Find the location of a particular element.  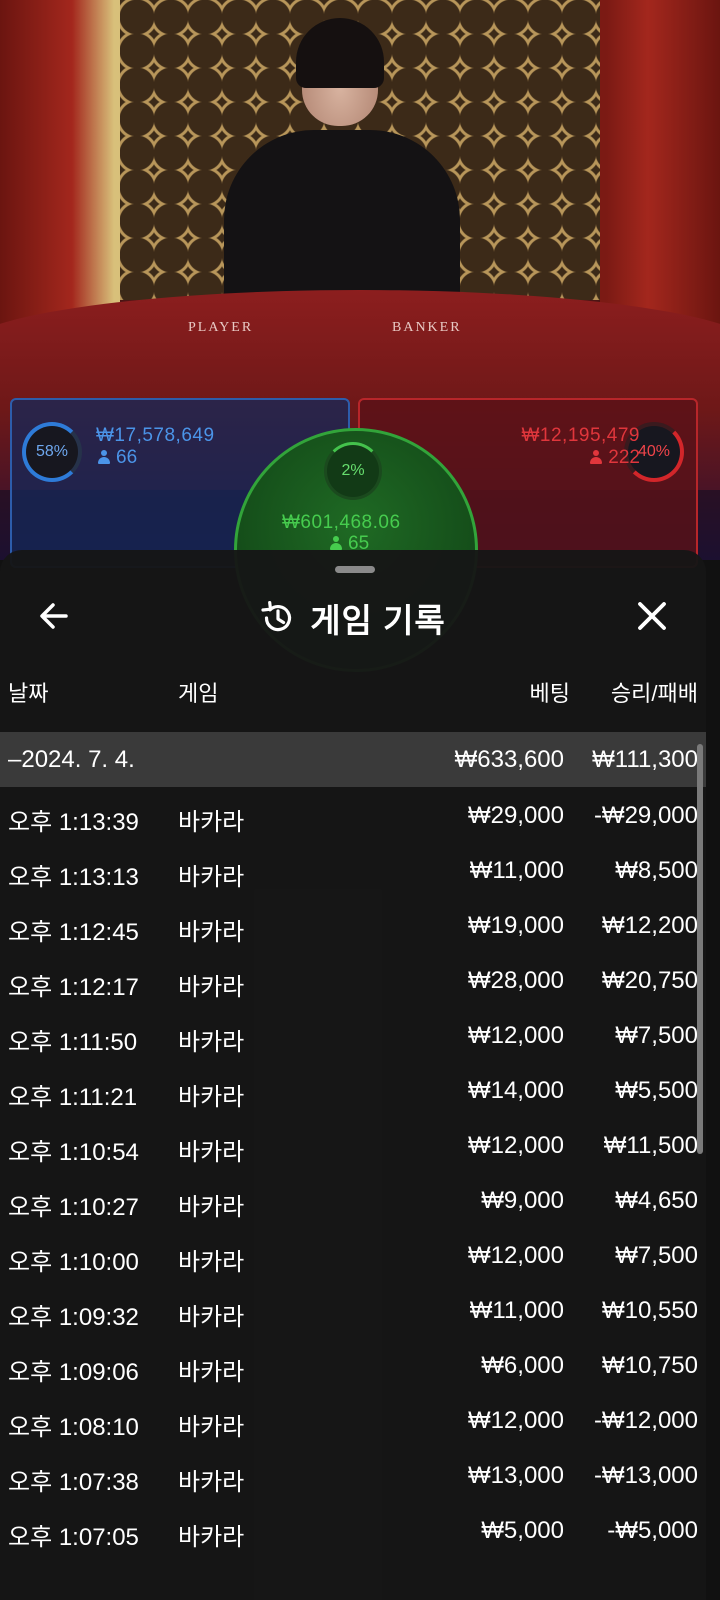

row-result: -₩12,000 is located at coordinates (645, 1420).